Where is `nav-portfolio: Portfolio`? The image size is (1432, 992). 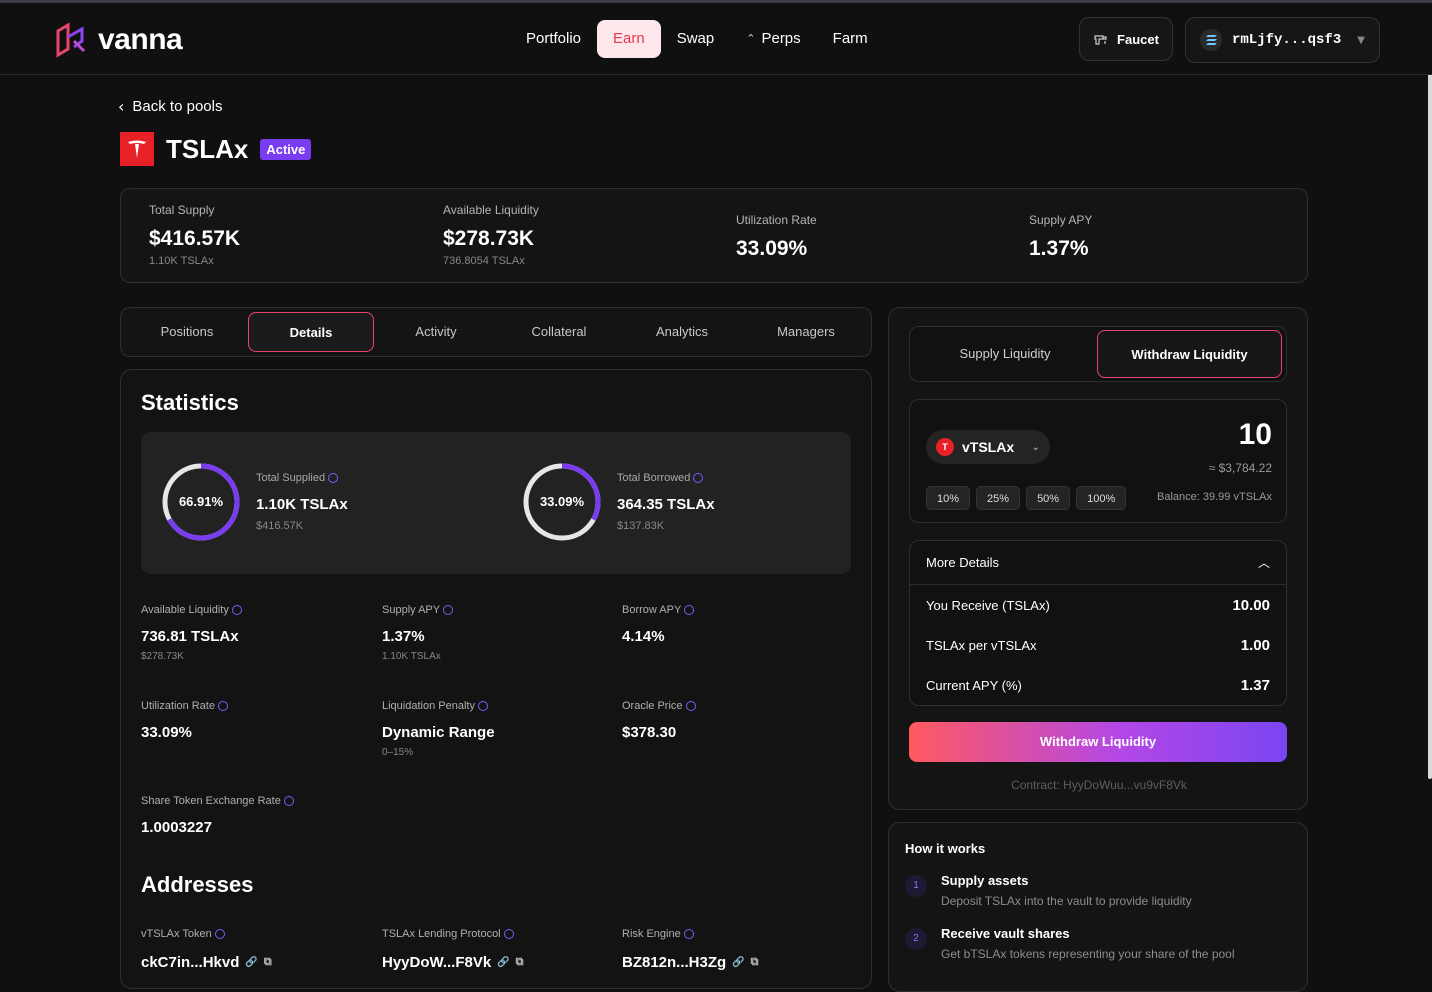 nav-portfolio: Portfolio is located at coordinates (553, 39).